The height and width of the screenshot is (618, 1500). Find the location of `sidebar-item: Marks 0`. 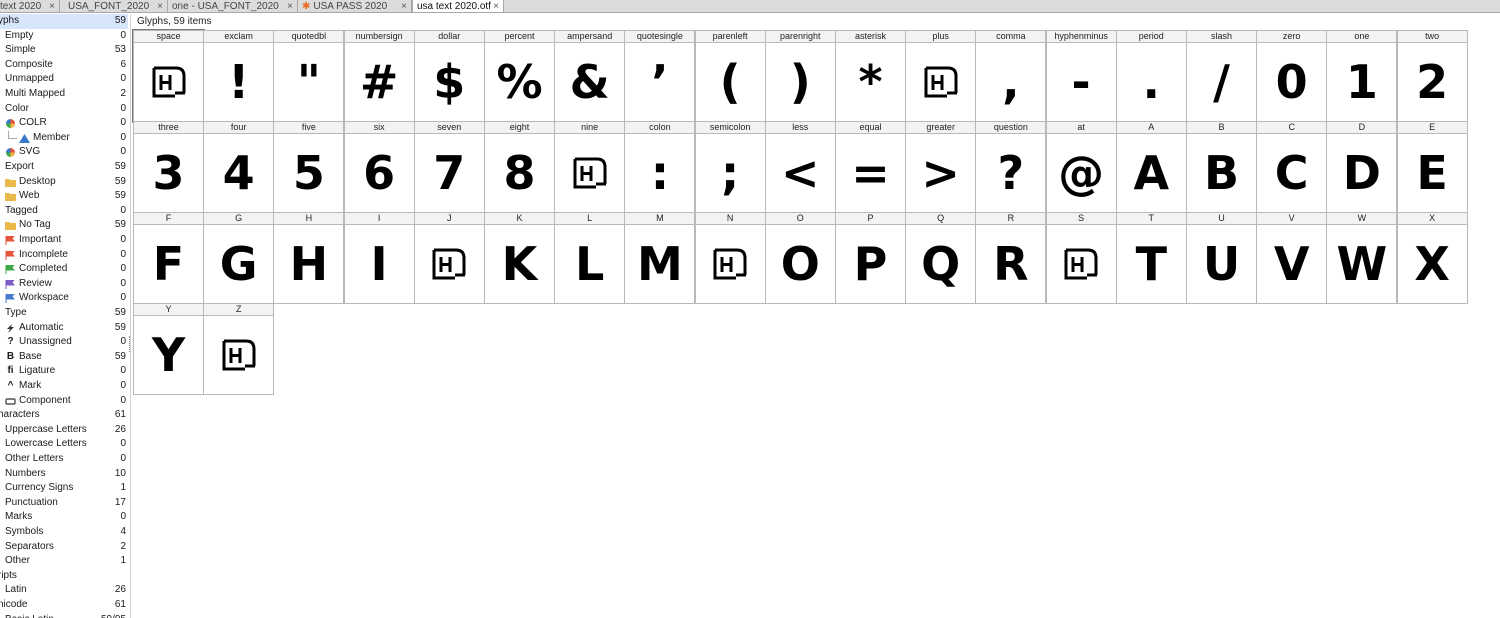

sidebar-item: Marks 0 is located at coordinates (64, 517).